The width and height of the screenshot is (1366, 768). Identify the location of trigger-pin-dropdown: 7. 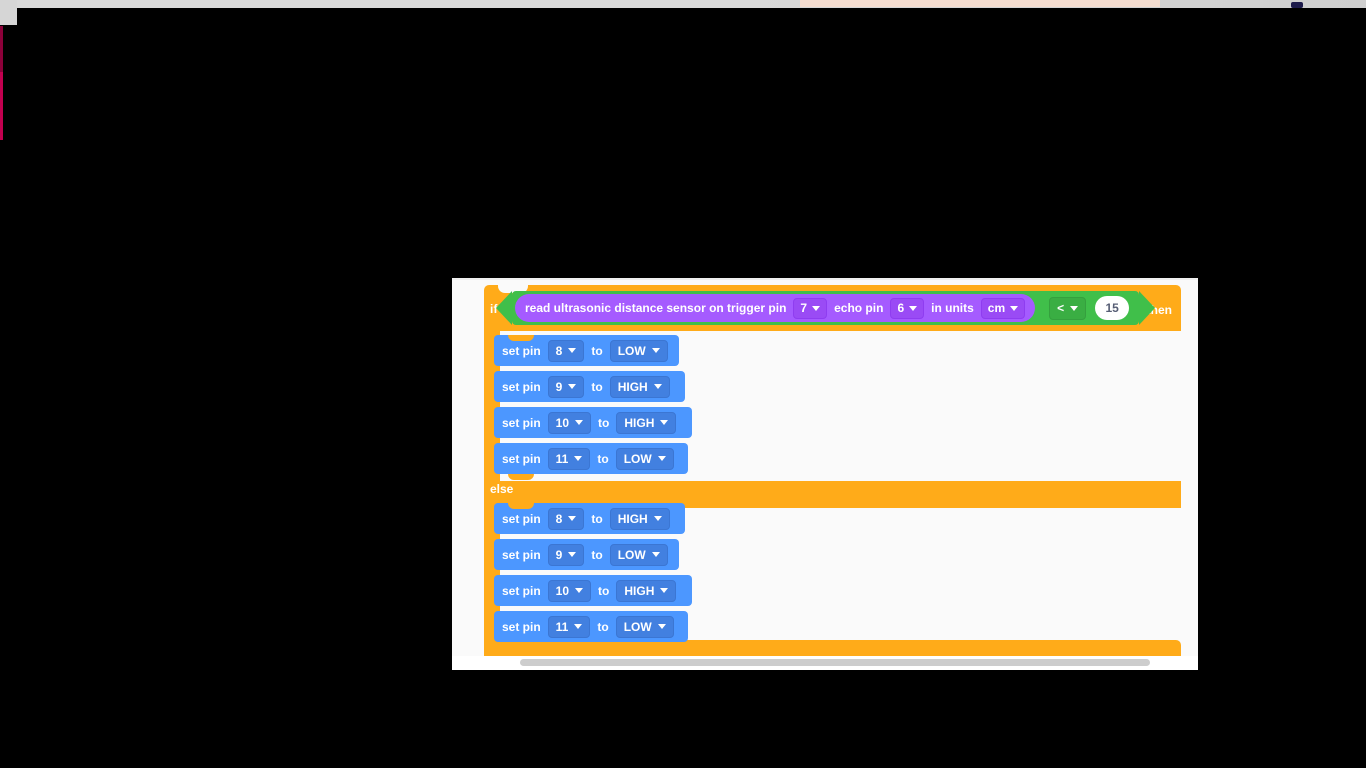
(810, 308).